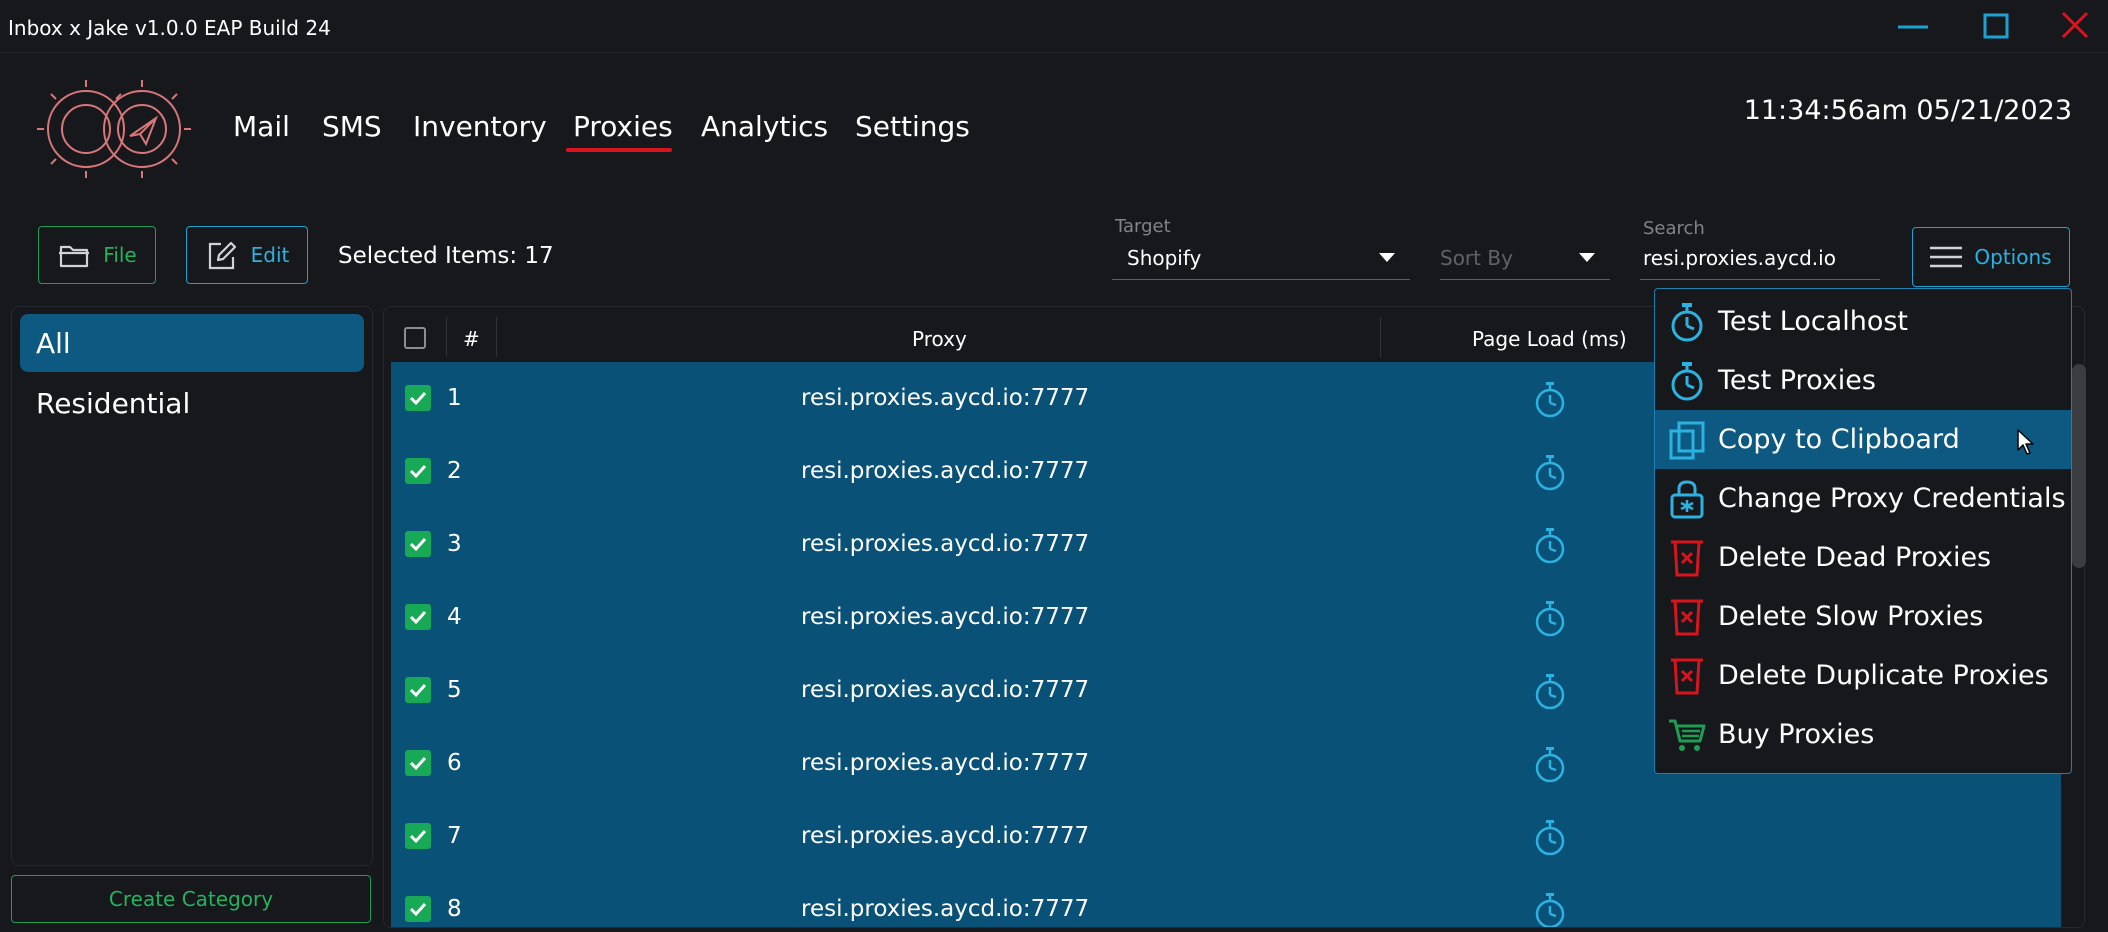 The width and height of the screenshot is (2108, 932). Describe the element at coordinates (1476, 258) in the screenshot. I see `sort-placeholder: Sort By` at that location.